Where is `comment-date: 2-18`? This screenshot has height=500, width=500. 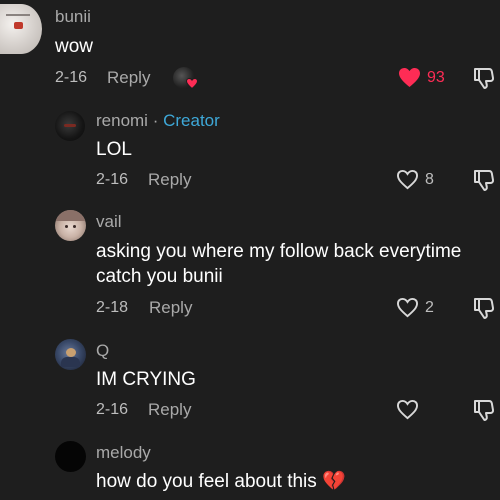 comment-date: 2-18 is located at coordinates (112, 307).